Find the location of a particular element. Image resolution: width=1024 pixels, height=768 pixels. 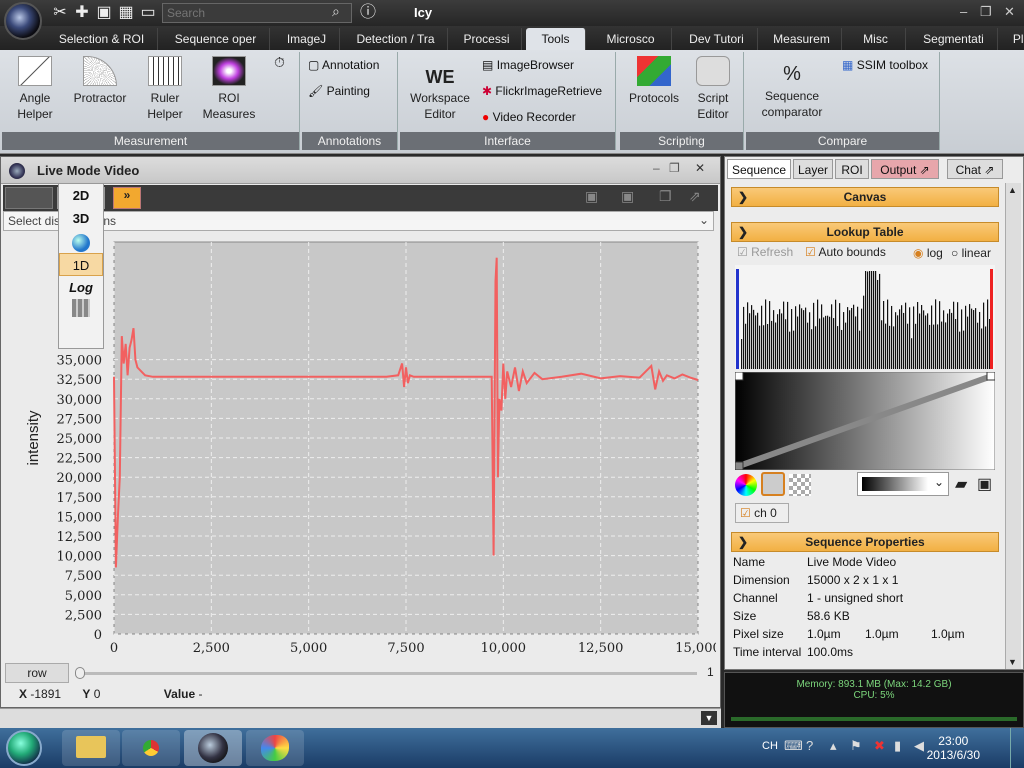

painting-button: 🖌 Painting is located at coordinates (339, 91).